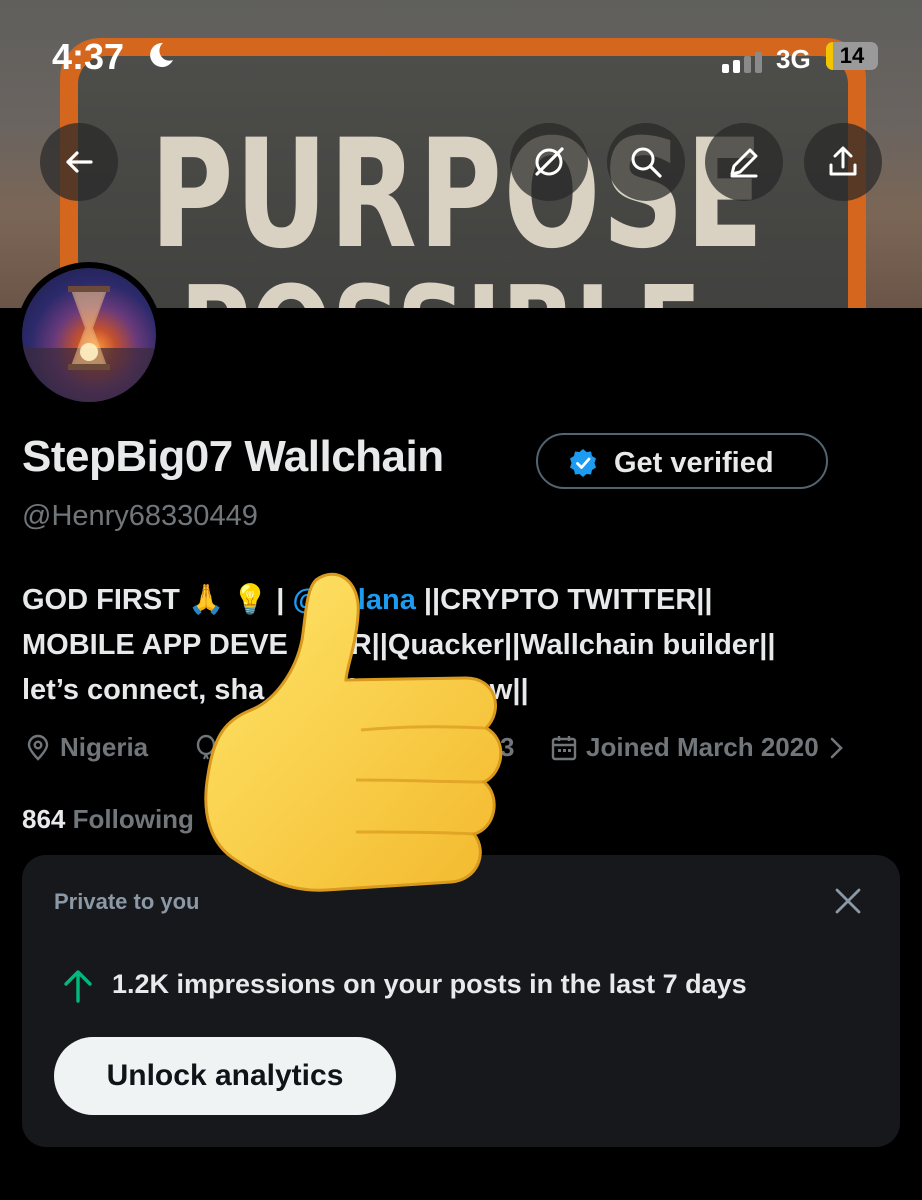  I want to click on grok-icon, so click(549, 161).